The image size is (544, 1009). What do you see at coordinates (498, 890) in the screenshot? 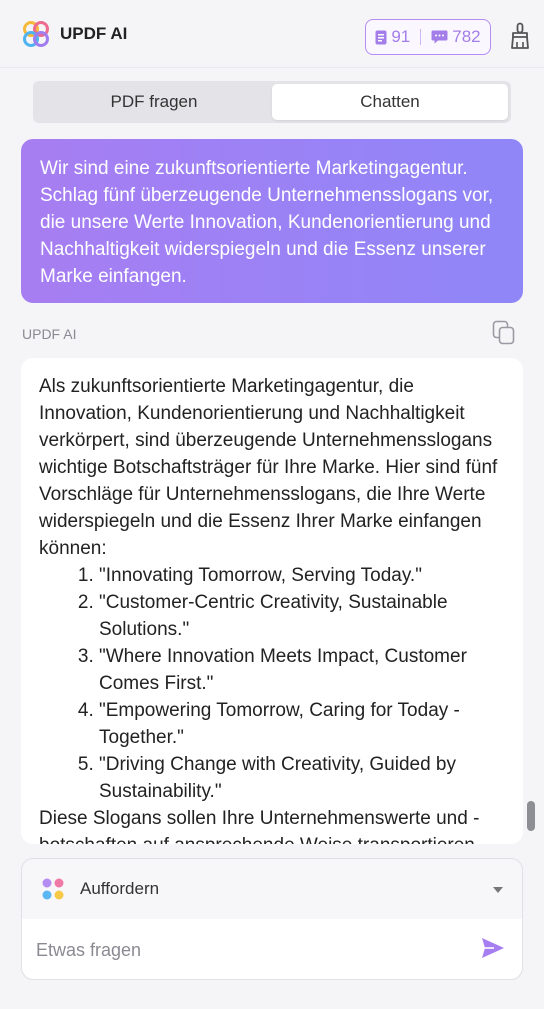
I see `caret-down-icon` at bounding box center [498, 890].